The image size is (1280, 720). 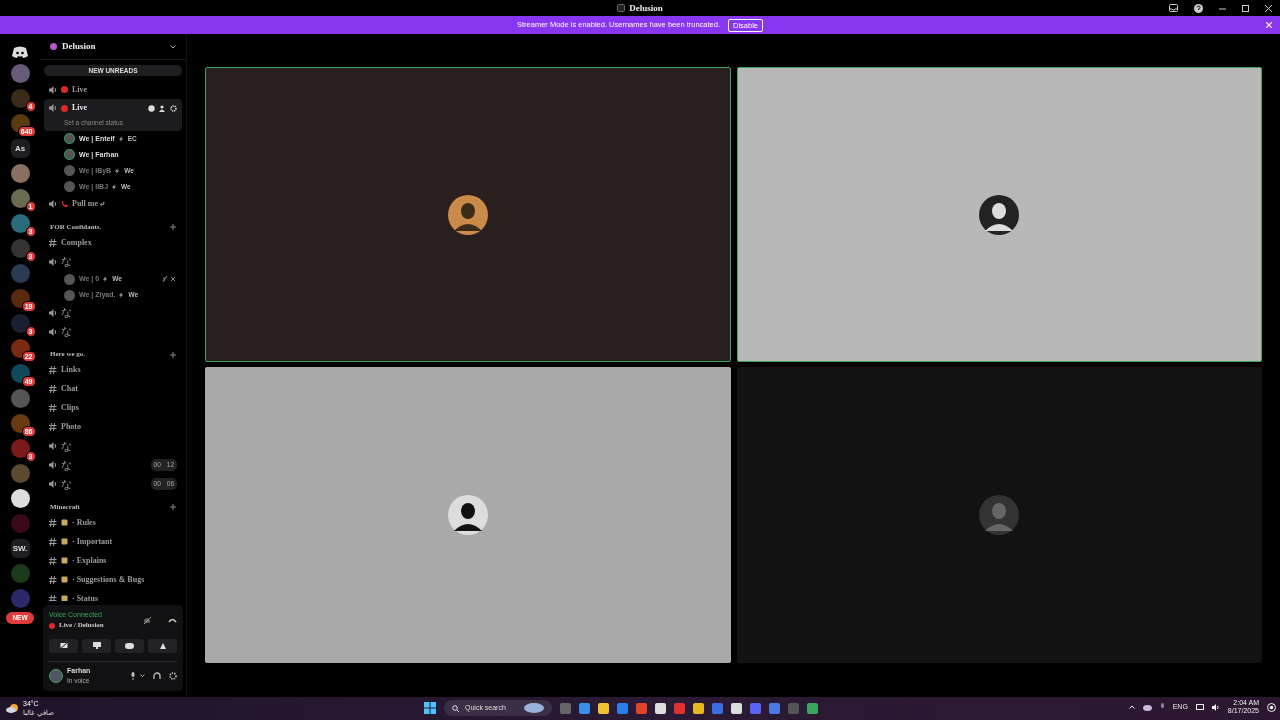 What do you see at coordinates (113, 561) in the screenshot?
I see `channel-item: · Explains` at bounding box center [113, 561].